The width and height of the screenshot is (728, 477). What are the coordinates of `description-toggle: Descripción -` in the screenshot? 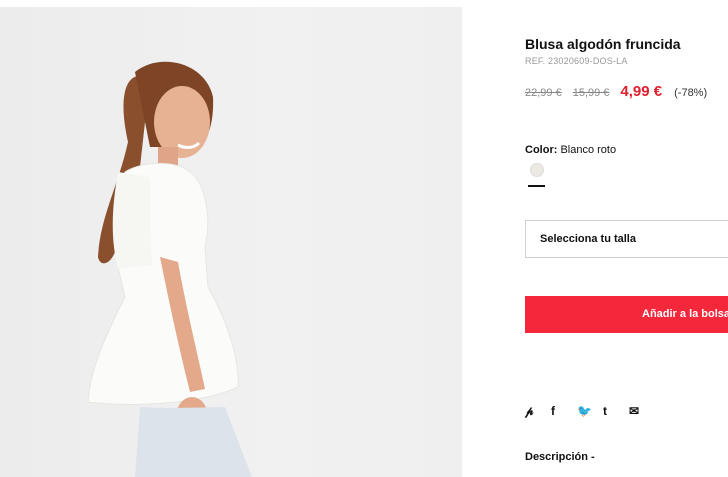 It's located at (560, 457).